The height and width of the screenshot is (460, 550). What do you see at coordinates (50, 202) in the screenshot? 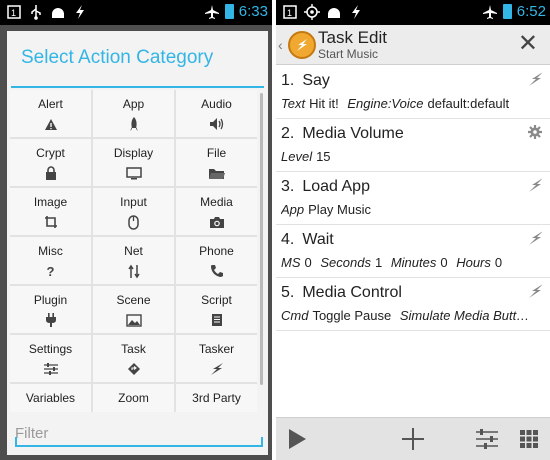
I see `category-label: Image` at bounding box center [50, 202].